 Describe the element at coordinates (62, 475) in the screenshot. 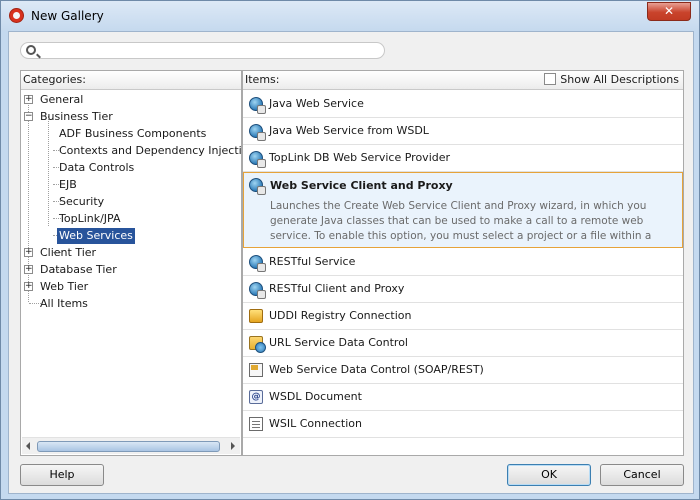

I see `help-button: Help` at that location.